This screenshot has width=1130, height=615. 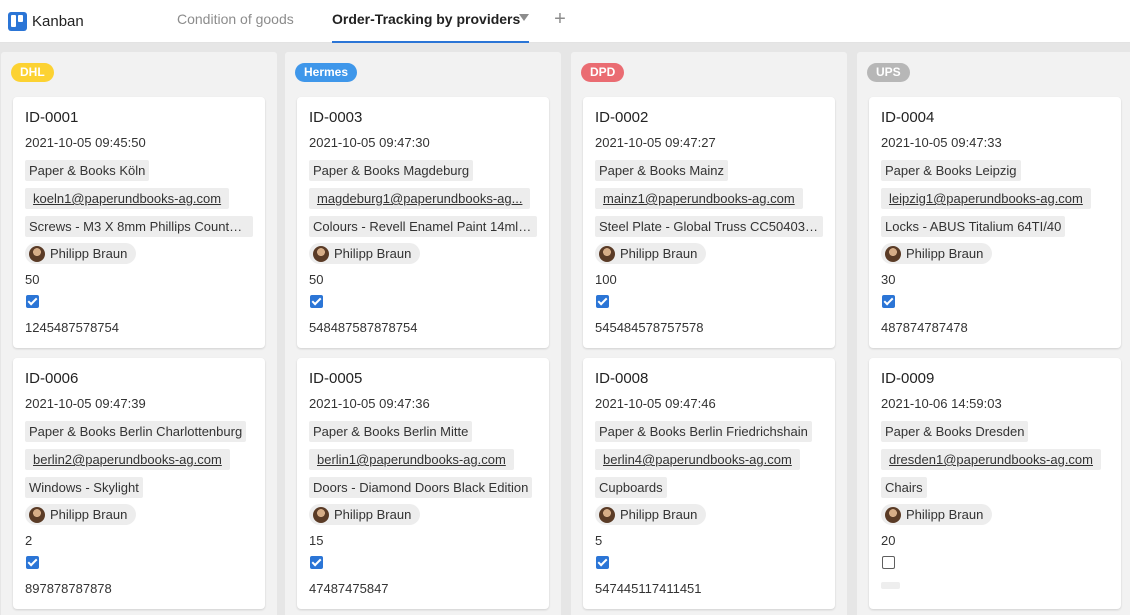 What do you see at coordinates (430, 42) in the screenshot?
I see `active-tab-indicator` at bounding box center [430, 42].